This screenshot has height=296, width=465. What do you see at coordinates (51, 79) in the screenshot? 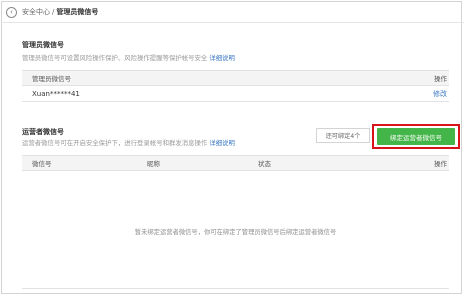
I see `admin-header-wechat-id: 管理员微信号` at bounding box center [51, 79].